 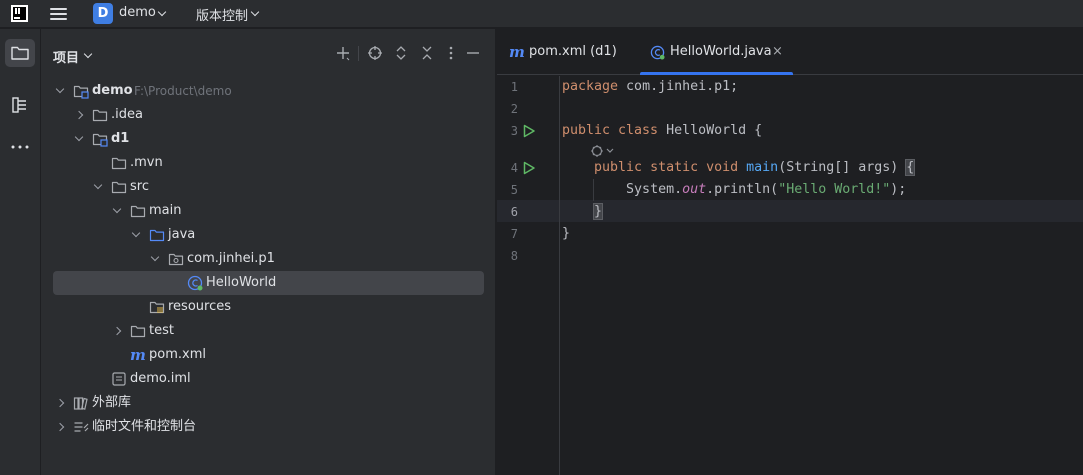 What do you see at coordinates (241, 282) in the screenshot?
I see `tree-item-label: HelloWorld` at bounding box center [241, 282].